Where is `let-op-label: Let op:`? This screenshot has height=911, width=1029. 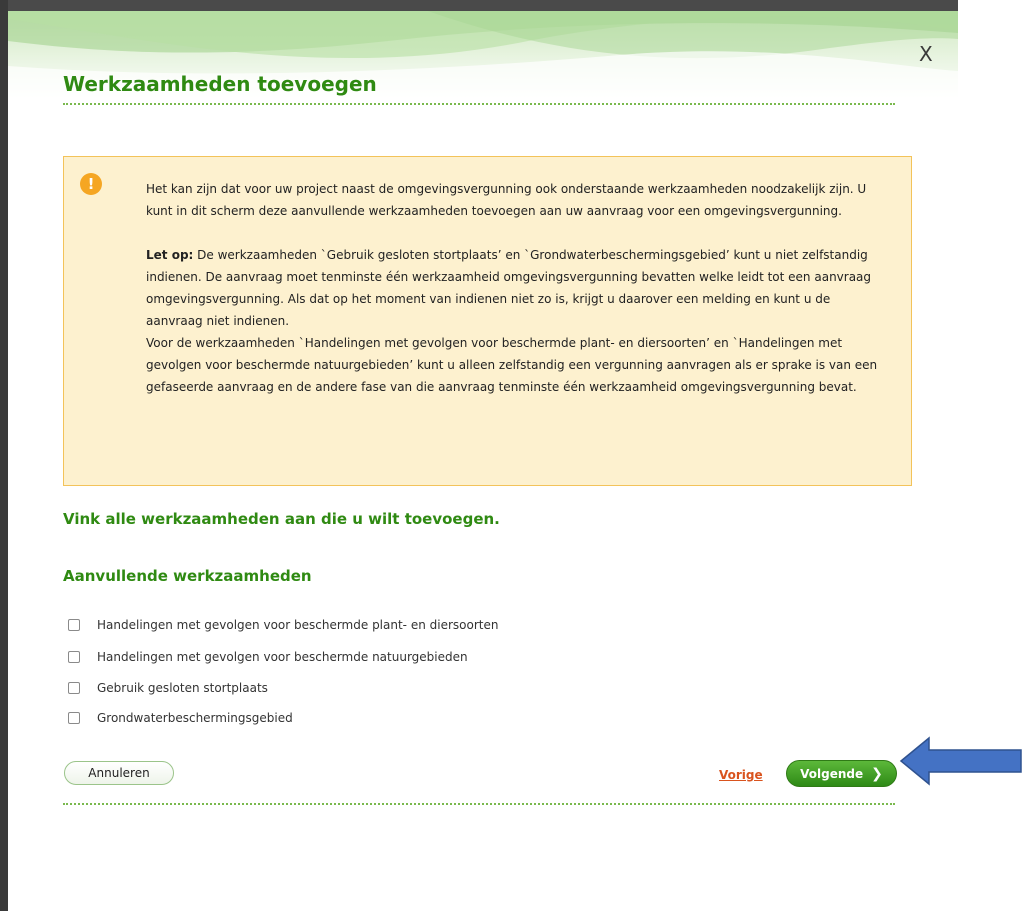 let-op-label: Let op: is located at coordinates (170, 255).